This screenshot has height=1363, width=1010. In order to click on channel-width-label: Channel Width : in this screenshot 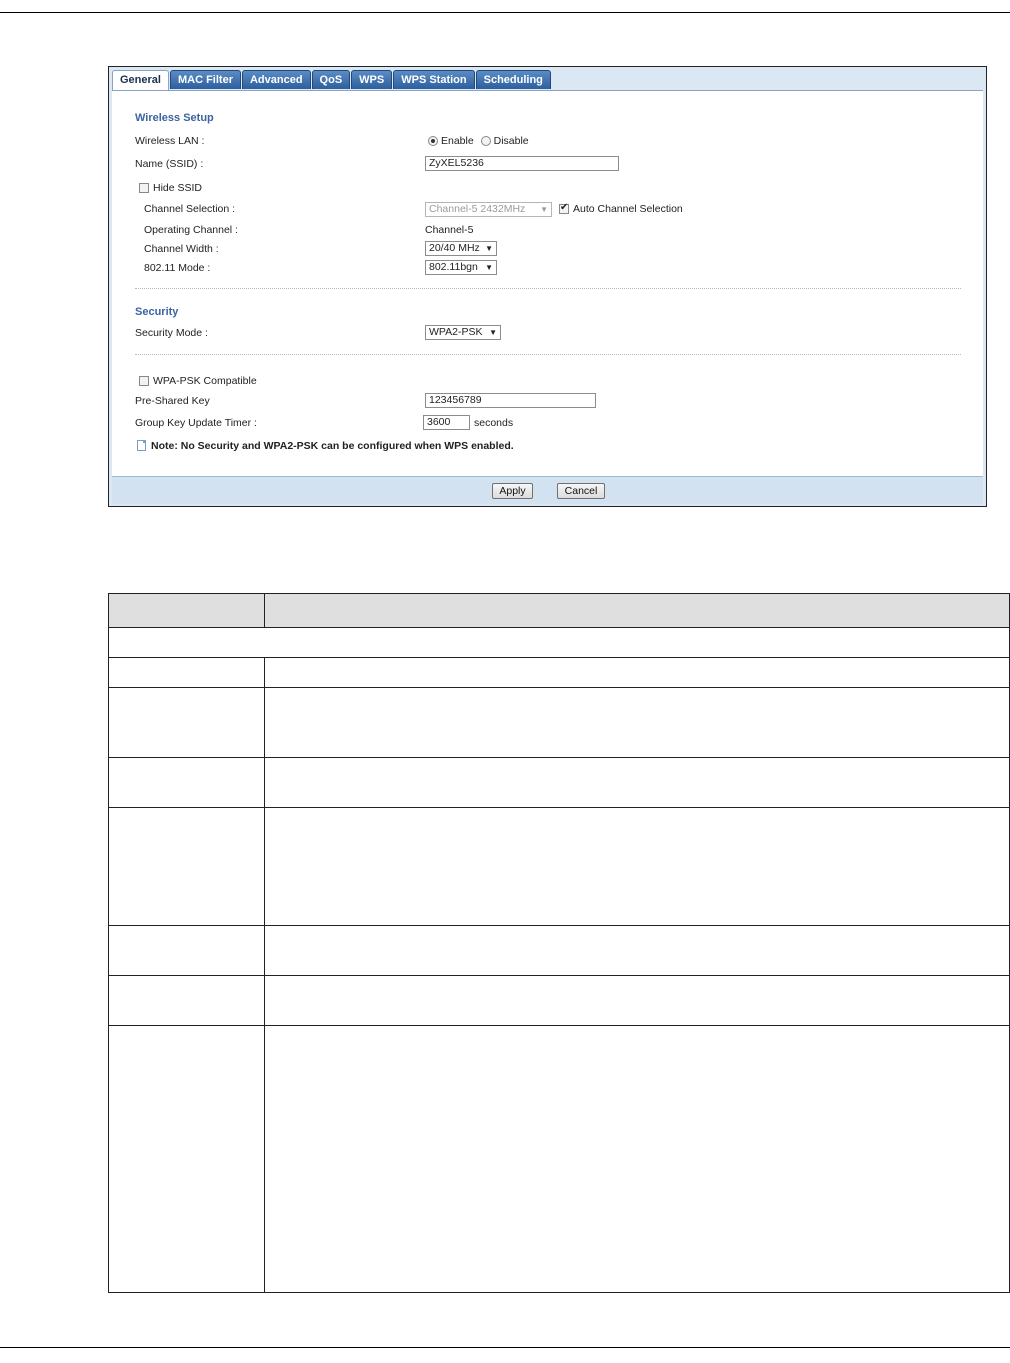, I will do `click(181, 249)`.